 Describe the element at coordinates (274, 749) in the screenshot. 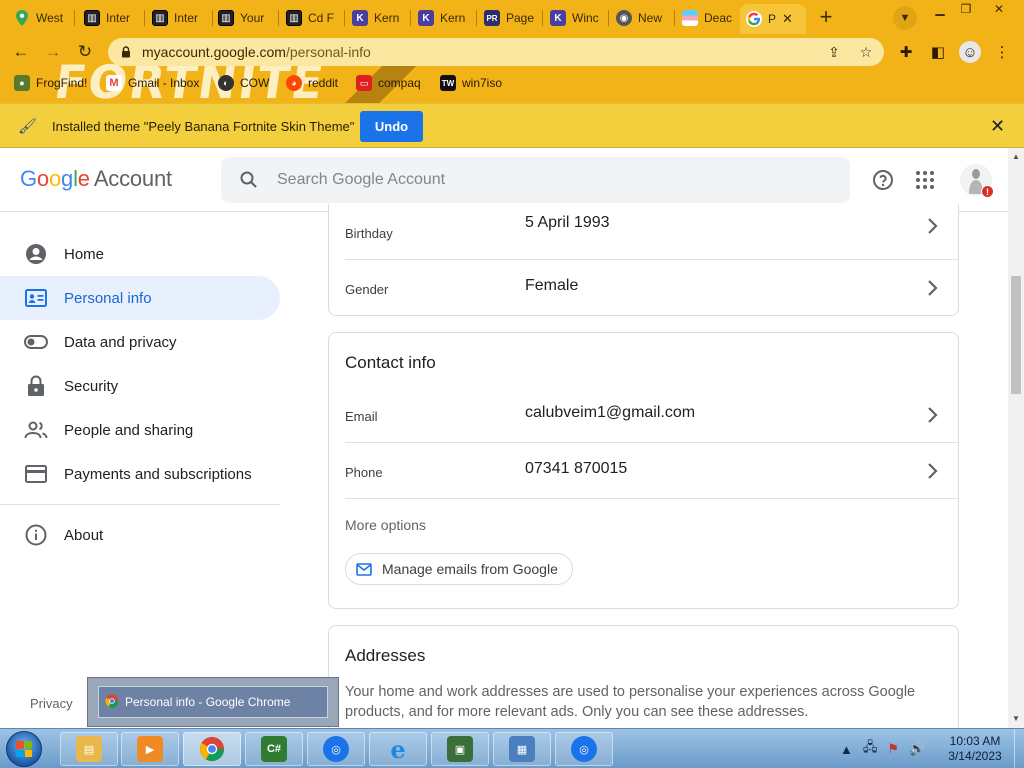

I see `taskbar-csharp: C#` at that location.